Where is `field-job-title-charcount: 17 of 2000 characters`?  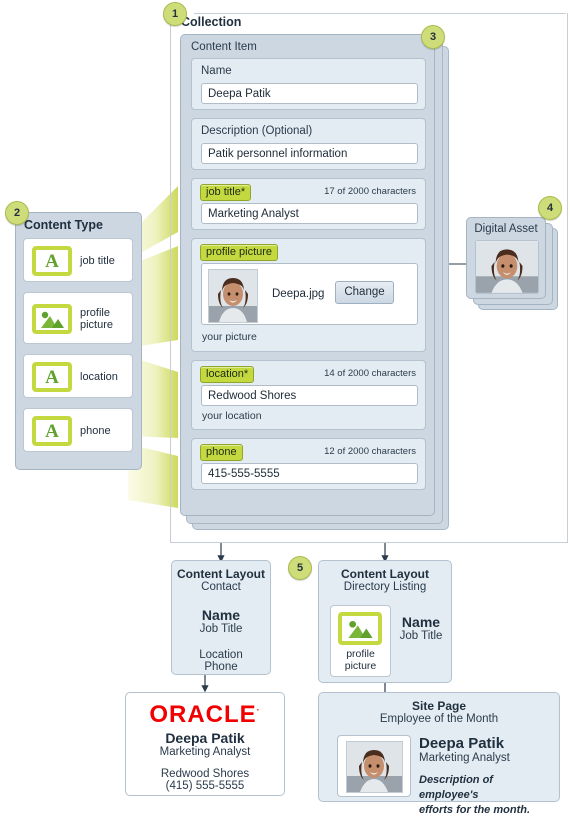 field-job-title-charcount: 17 of 2000 characters is located at coordinates (370, 191).